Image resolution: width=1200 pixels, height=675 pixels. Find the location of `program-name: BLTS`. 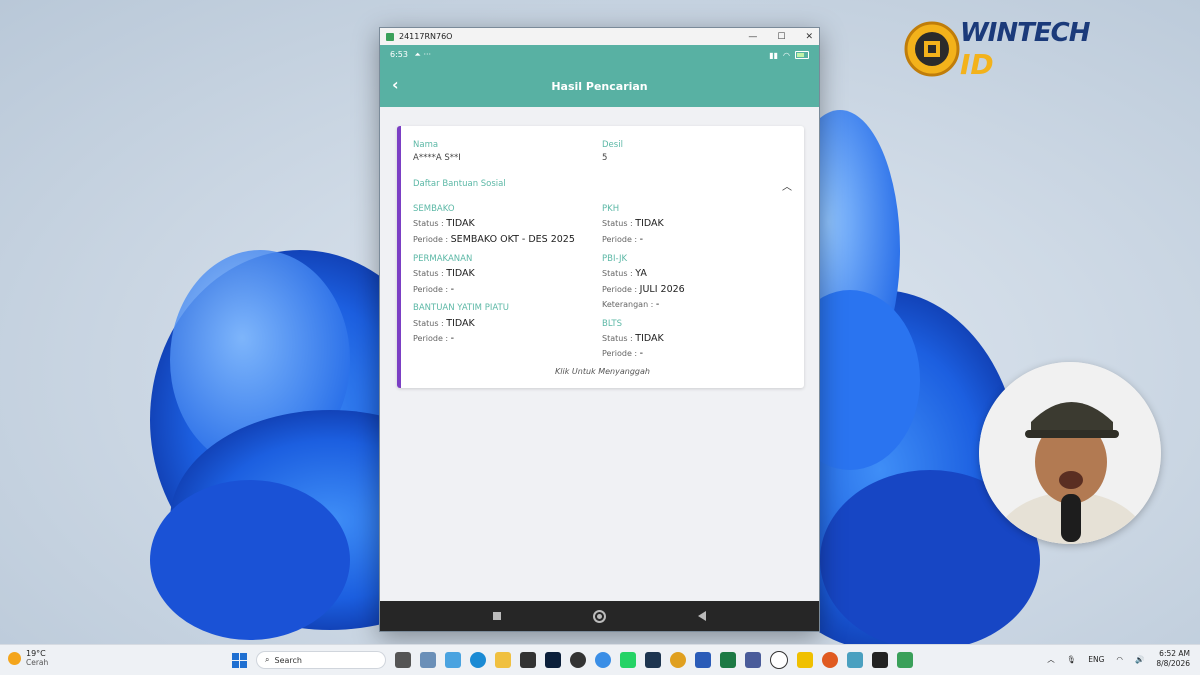

program-name: BLTS is located at coordinates (612, 324).